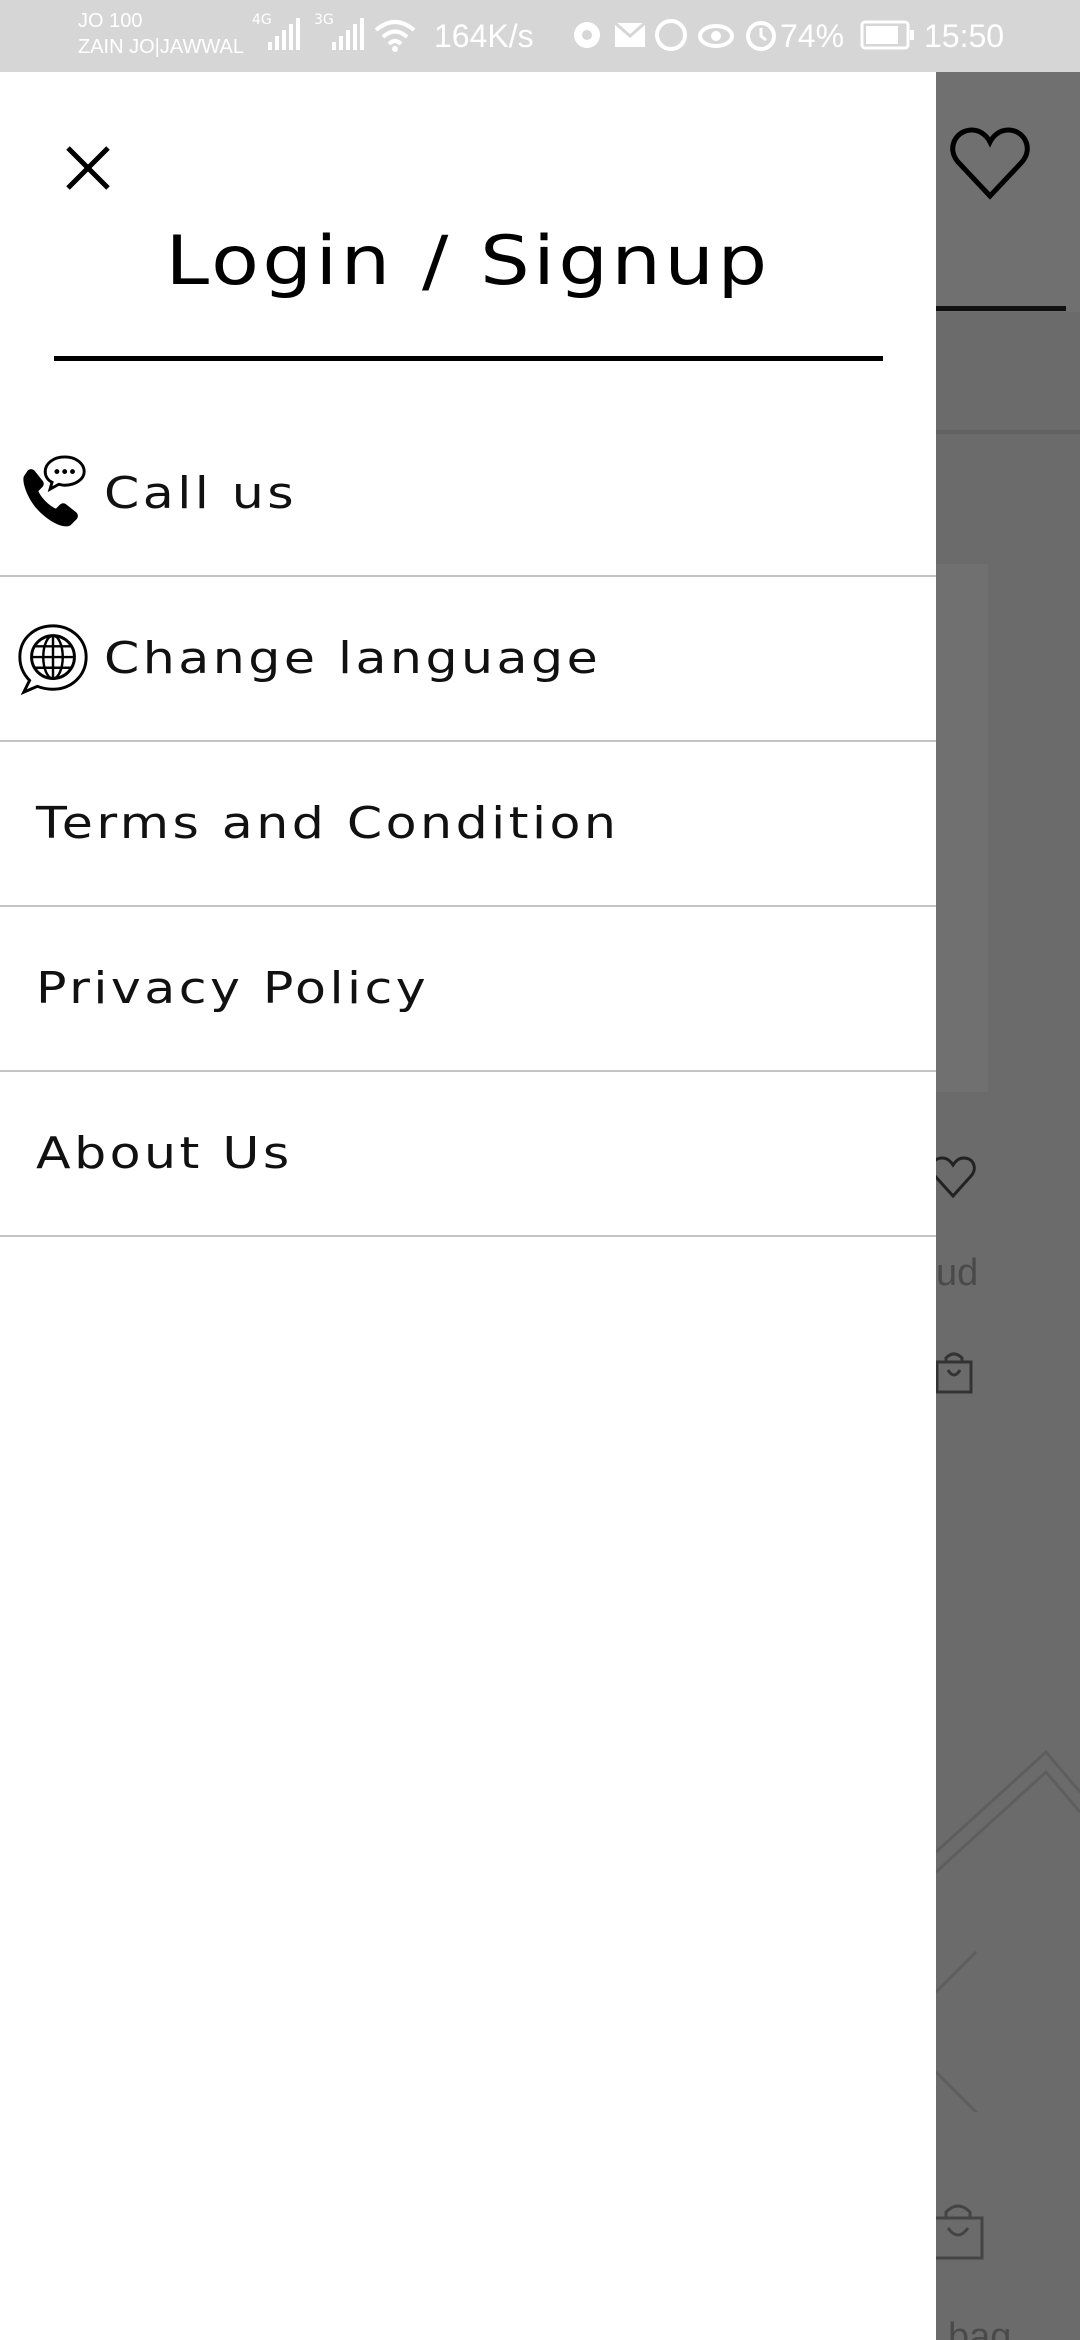 This screenshot has height=2340, width=1080. I want to click on menu-item-label: About Us, so click(164, 1153).